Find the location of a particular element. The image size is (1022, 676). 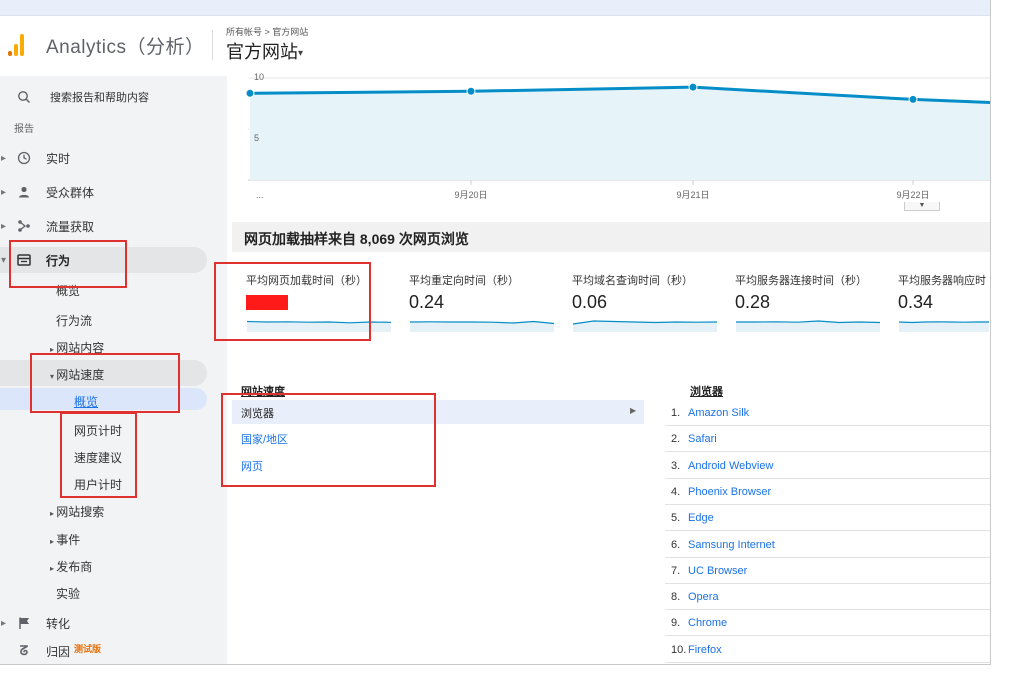

chart-collapse-tab: ▼ is located at coordinates (922, 206).